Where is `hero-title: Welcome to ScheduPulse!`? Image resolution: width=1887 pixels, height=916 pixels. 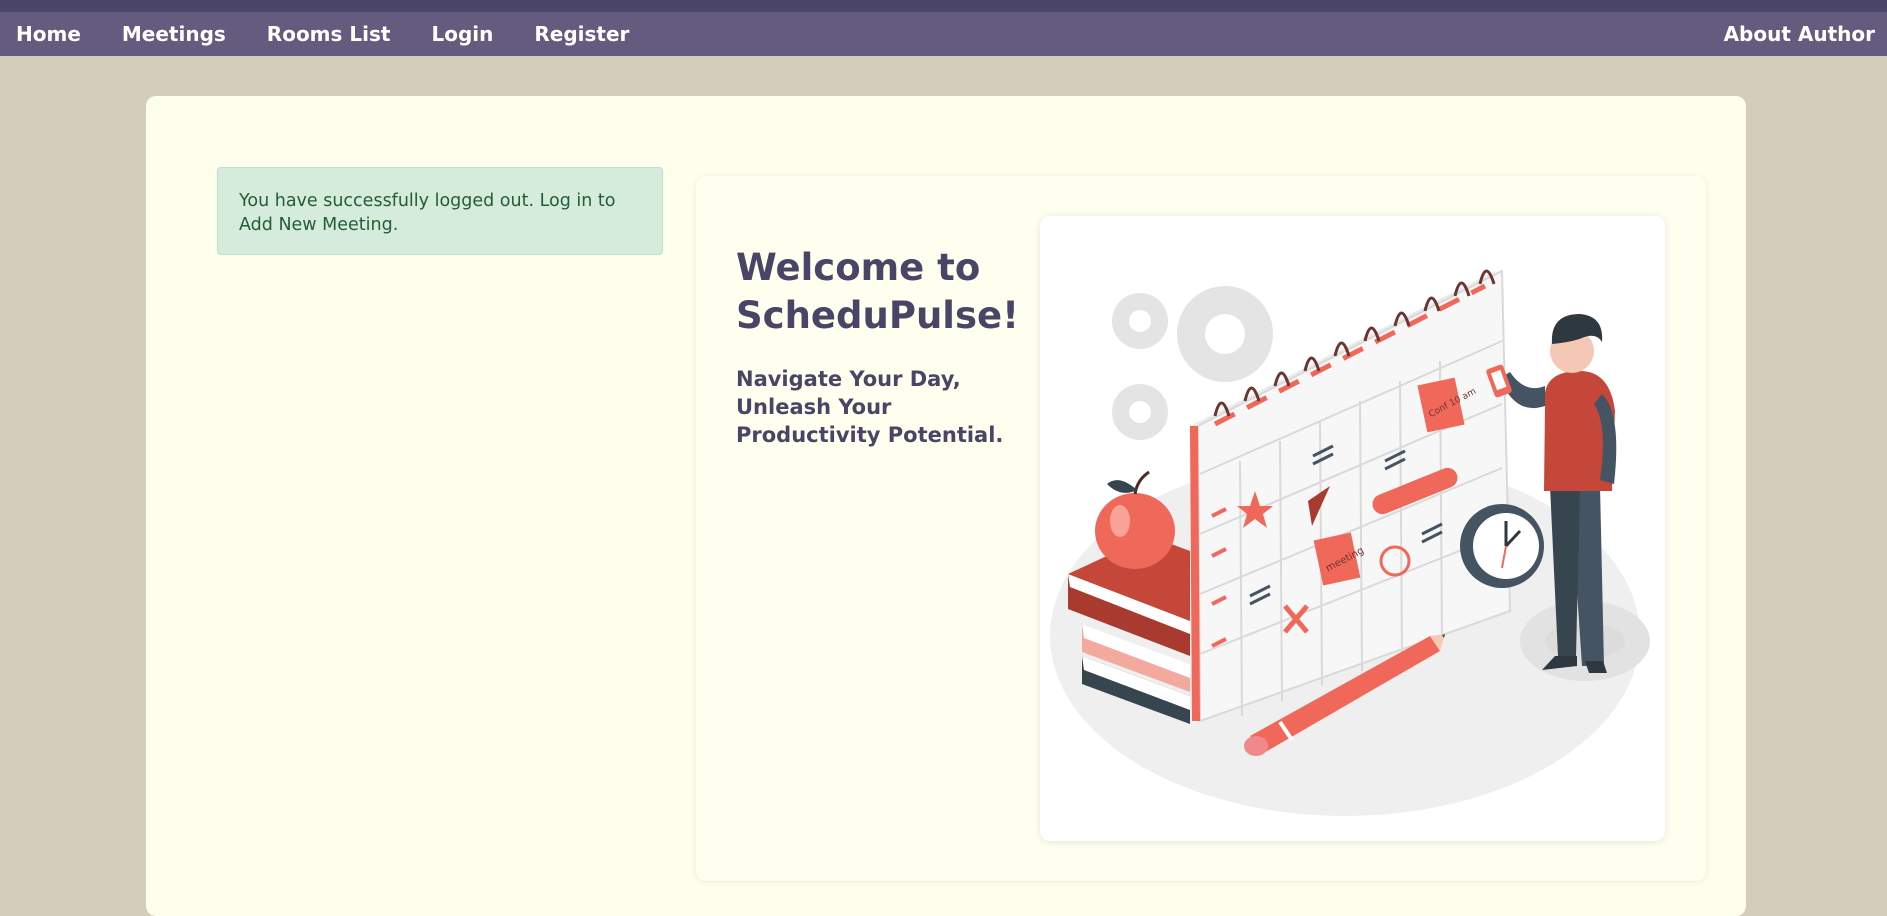 hero-title: Welcome to ScheduPulse! is located at coordinates (877, 291).